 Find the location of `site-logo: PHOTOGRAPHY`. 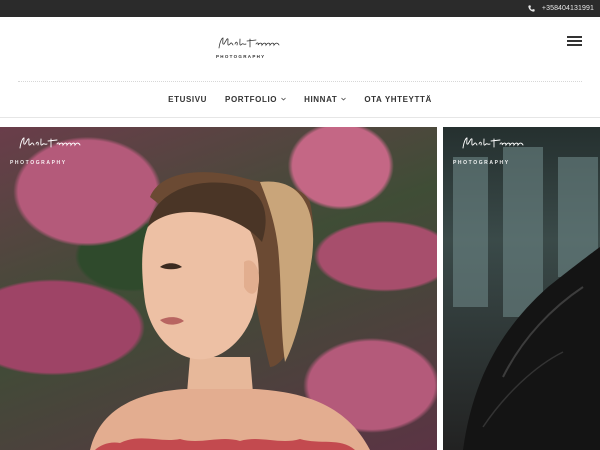

site-logo: PHOTOGRAPHY is located at coordinates (249, 50).